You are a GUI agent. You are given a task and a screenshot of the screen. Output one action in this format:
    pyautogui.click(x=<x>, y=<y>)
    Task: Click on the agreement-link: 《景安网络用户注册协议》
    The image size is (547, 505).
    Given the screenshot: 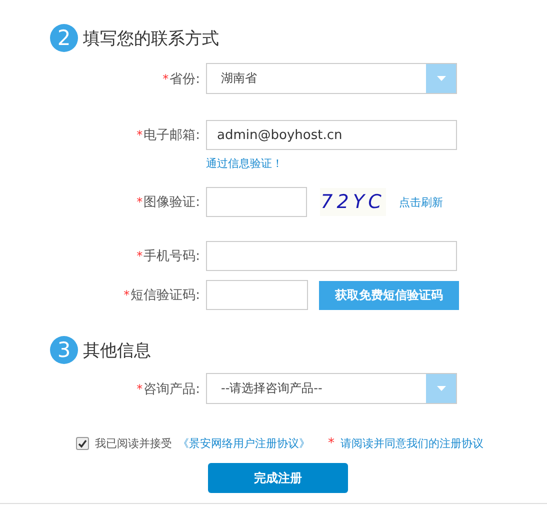 What is the action you would take?
    pyautogui.click(x=244, y=443)
    